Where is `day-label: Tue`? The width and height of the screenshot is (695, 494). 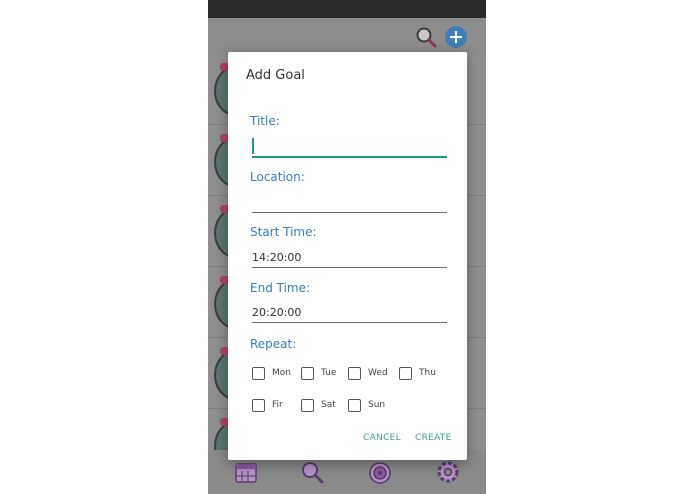 day-label: Tue is located at coordinates (329, 373).